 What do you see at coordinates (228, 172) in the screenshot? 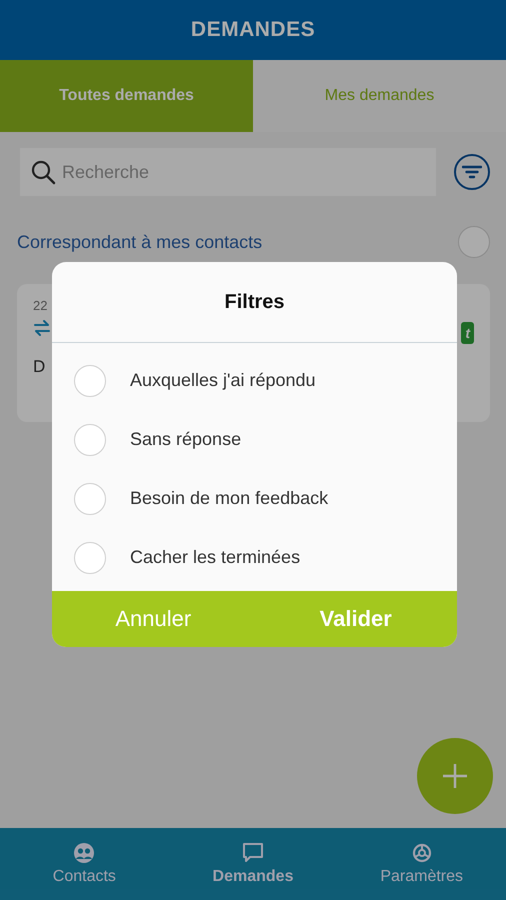
I see `search-field: Recherche` at bounding box center [228, 172].